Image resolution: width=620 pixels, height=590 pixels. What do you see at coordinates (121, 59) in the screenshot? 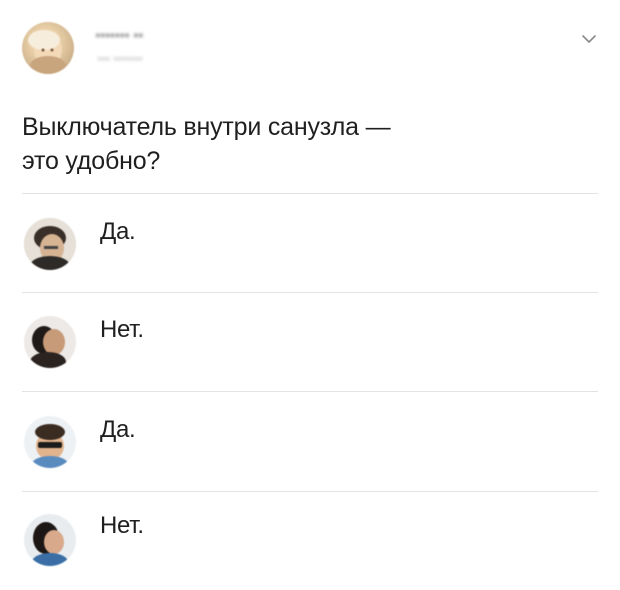
I see `author-meta: ••• •••••••` at bounding box center [121, 59].